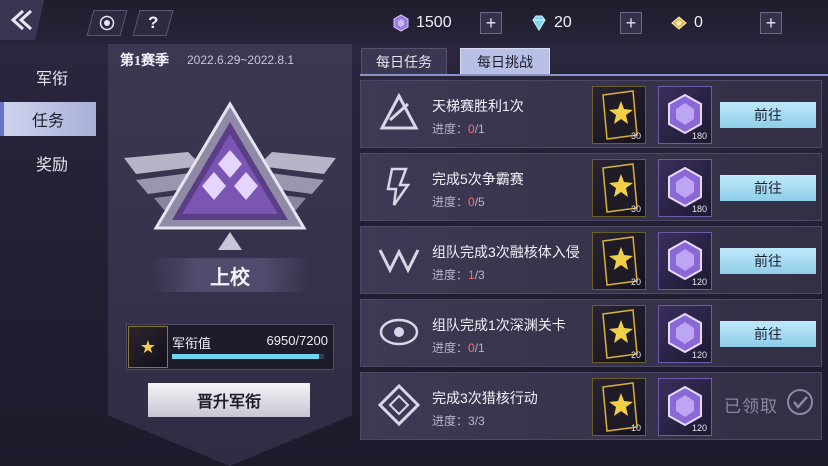  I want to click on tab-underline, so click(594, 75).